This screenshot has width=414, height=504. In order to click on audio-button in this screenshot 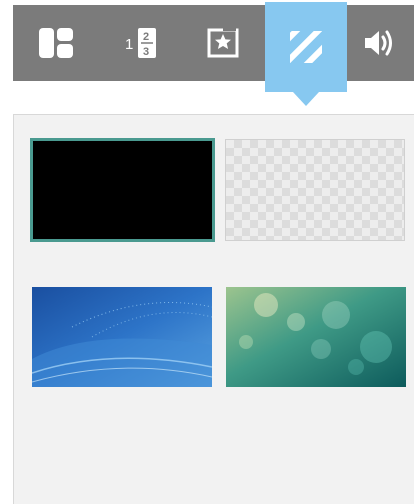, I will do `click(380, 43)`.